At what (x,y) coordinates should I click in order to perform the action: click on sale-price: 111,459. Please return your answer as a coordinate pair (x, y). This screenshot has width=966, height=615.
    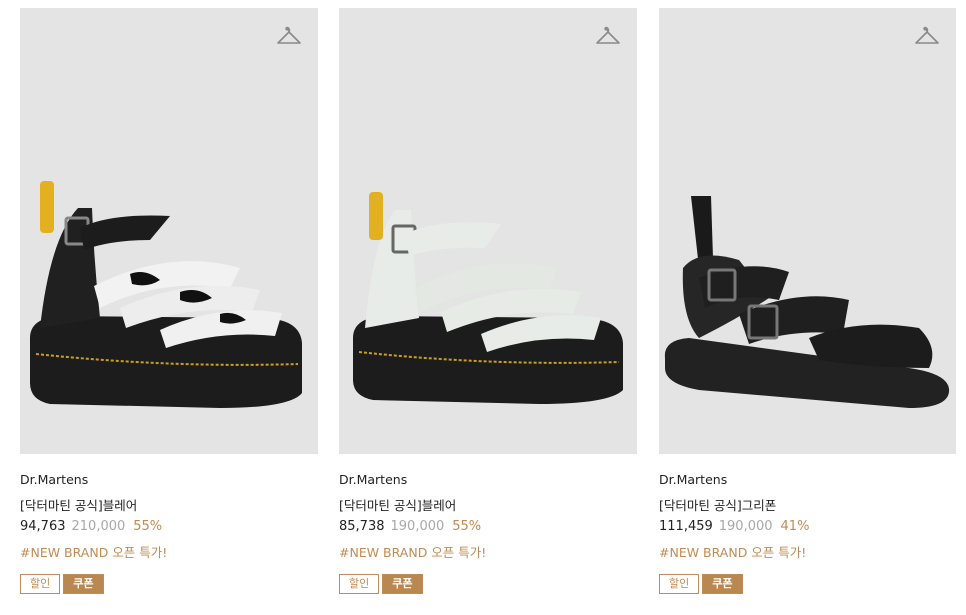
    Looking at the image, I should click on (686, 526).